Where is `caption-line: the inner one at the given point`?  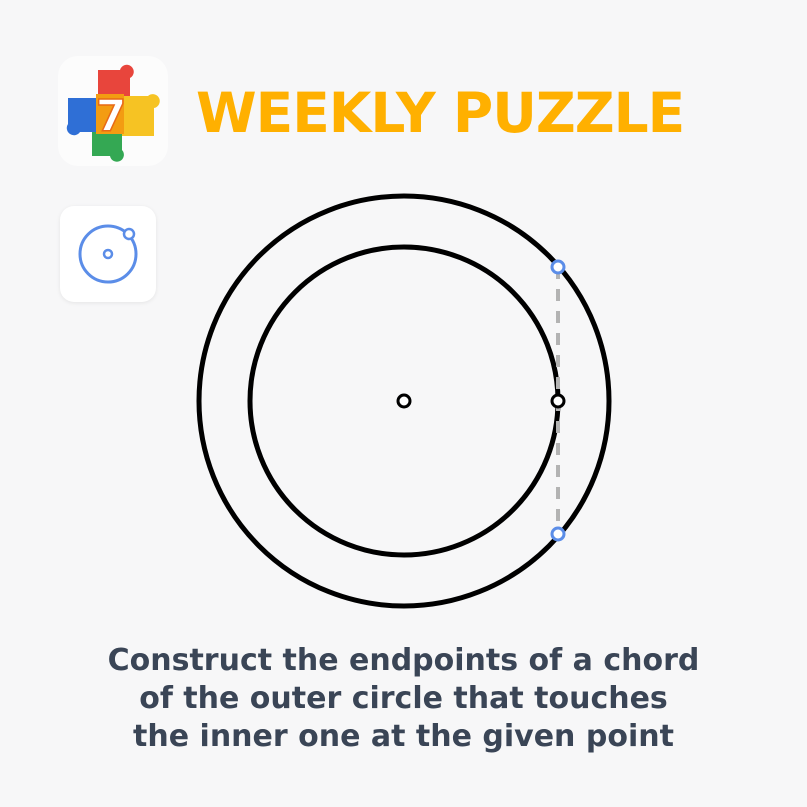 caption-line: the inner one at the given point is located at coordinates (403, 736).